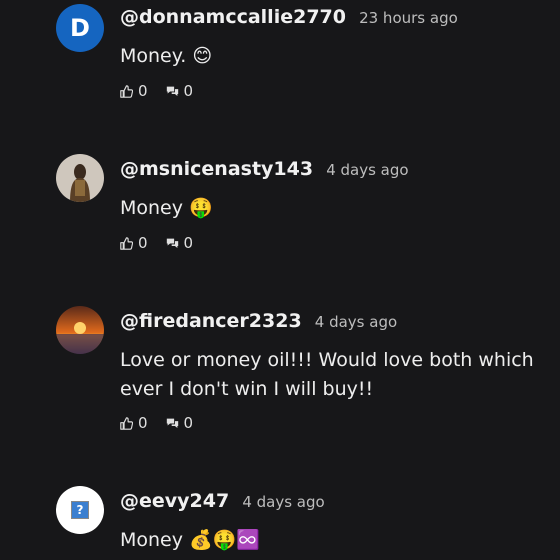 The height and width of the screenshot is (560, 560). I want to click on avatar-letter: D, so click(80, 28).